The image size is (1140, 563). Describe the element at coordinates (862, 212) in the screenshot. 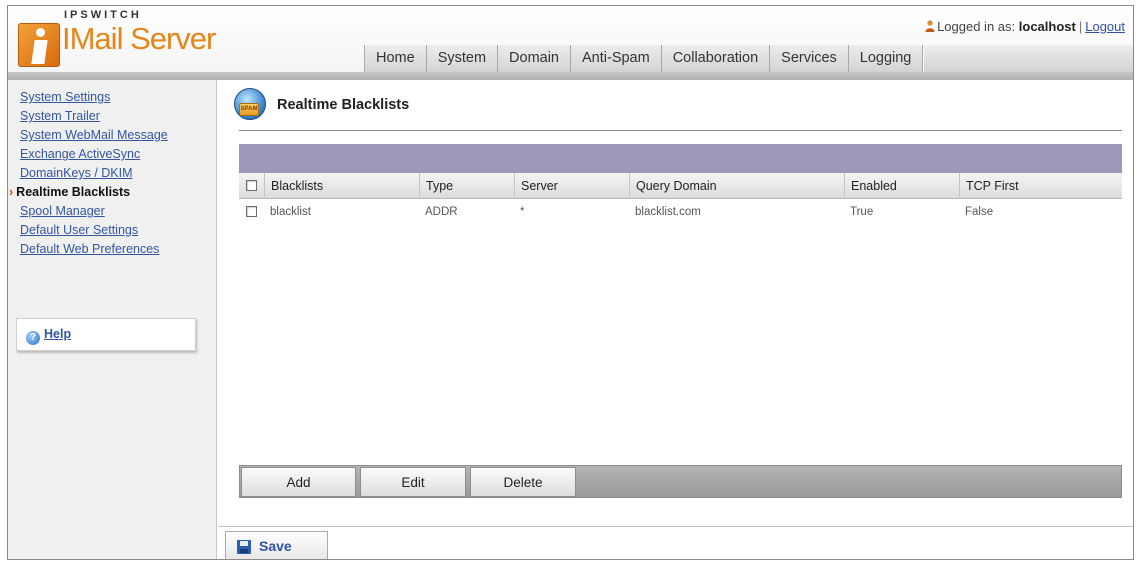

I see `cell-enabled: True` at that location.